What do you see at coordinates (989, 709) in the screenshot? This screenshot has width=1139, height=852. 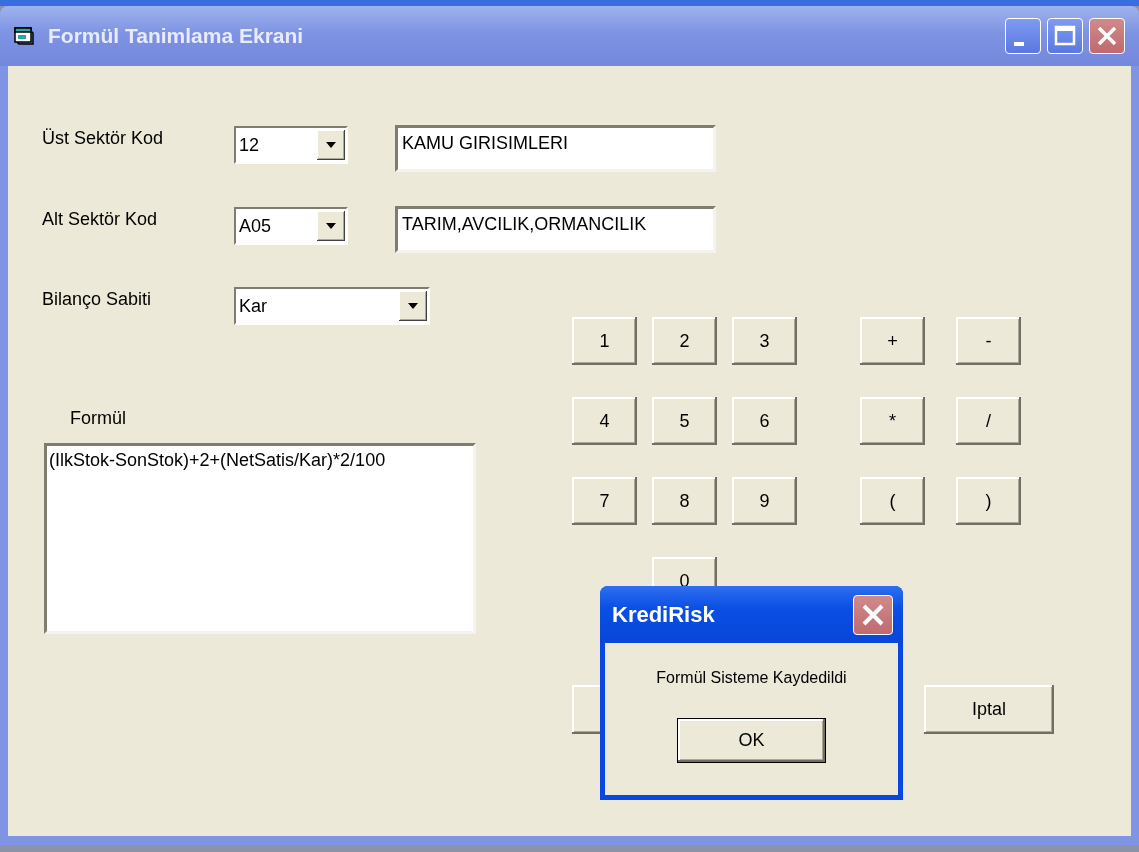 I see `cancel-button: Iptal` at bounding box center [989, 709].